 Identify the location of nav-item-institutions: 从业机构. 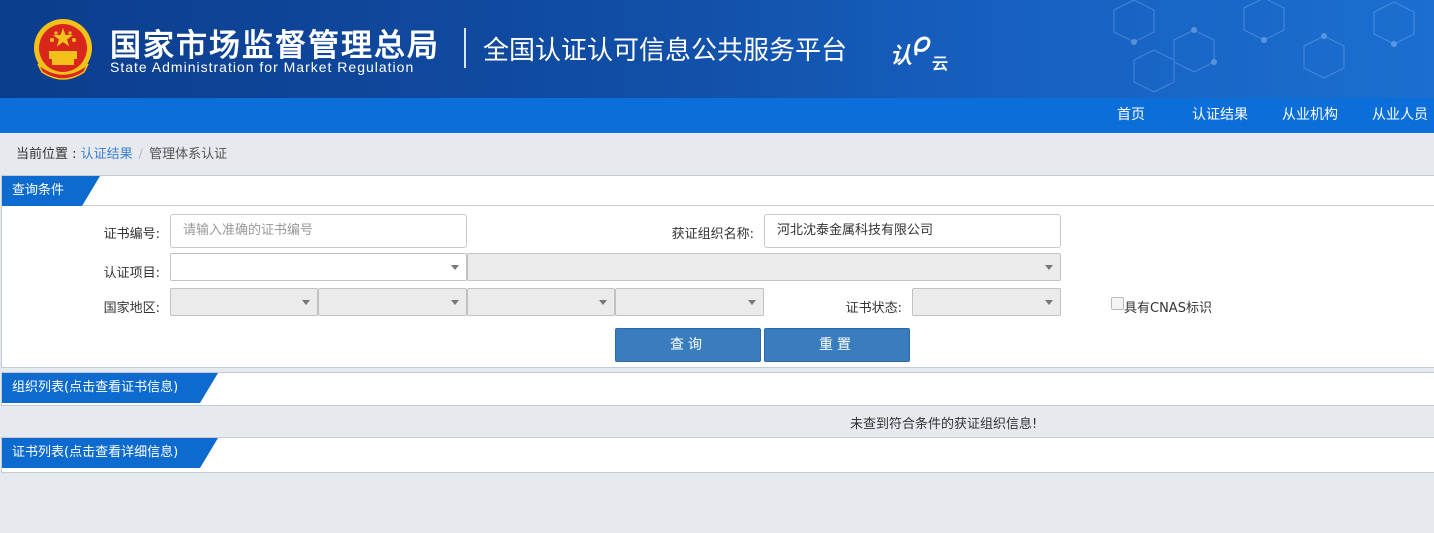
(1310, 115).